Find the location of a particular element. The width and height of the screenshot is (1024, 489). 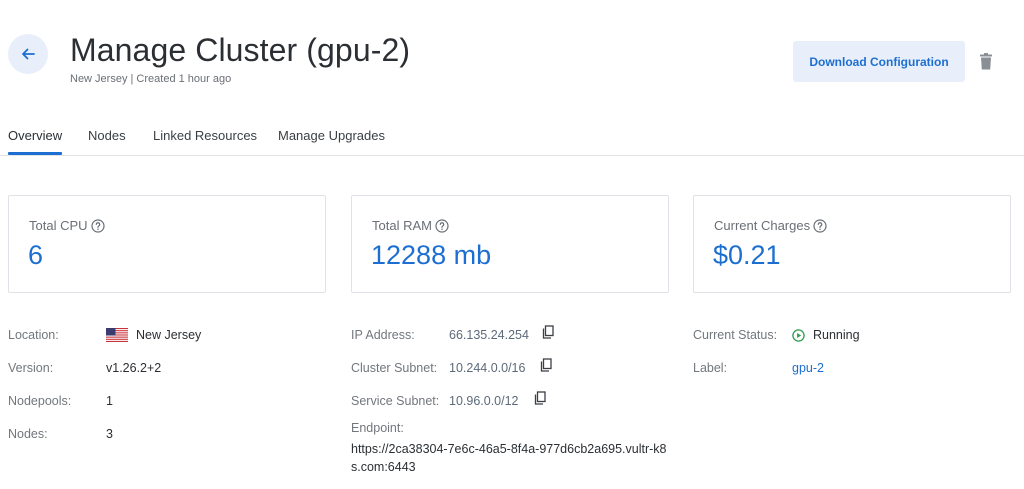

location-label: Location: is located at coordinates (33, 335).